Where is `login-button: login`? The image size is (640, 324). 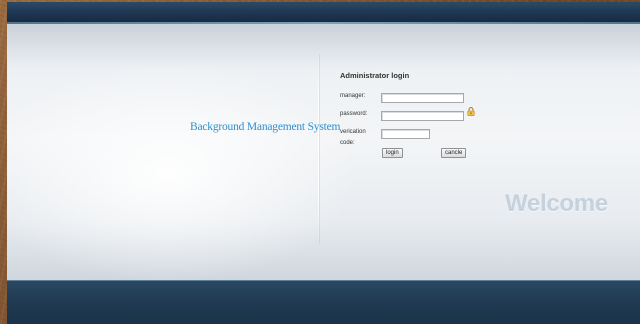
login-button: login is located at coordinates (392, 153).